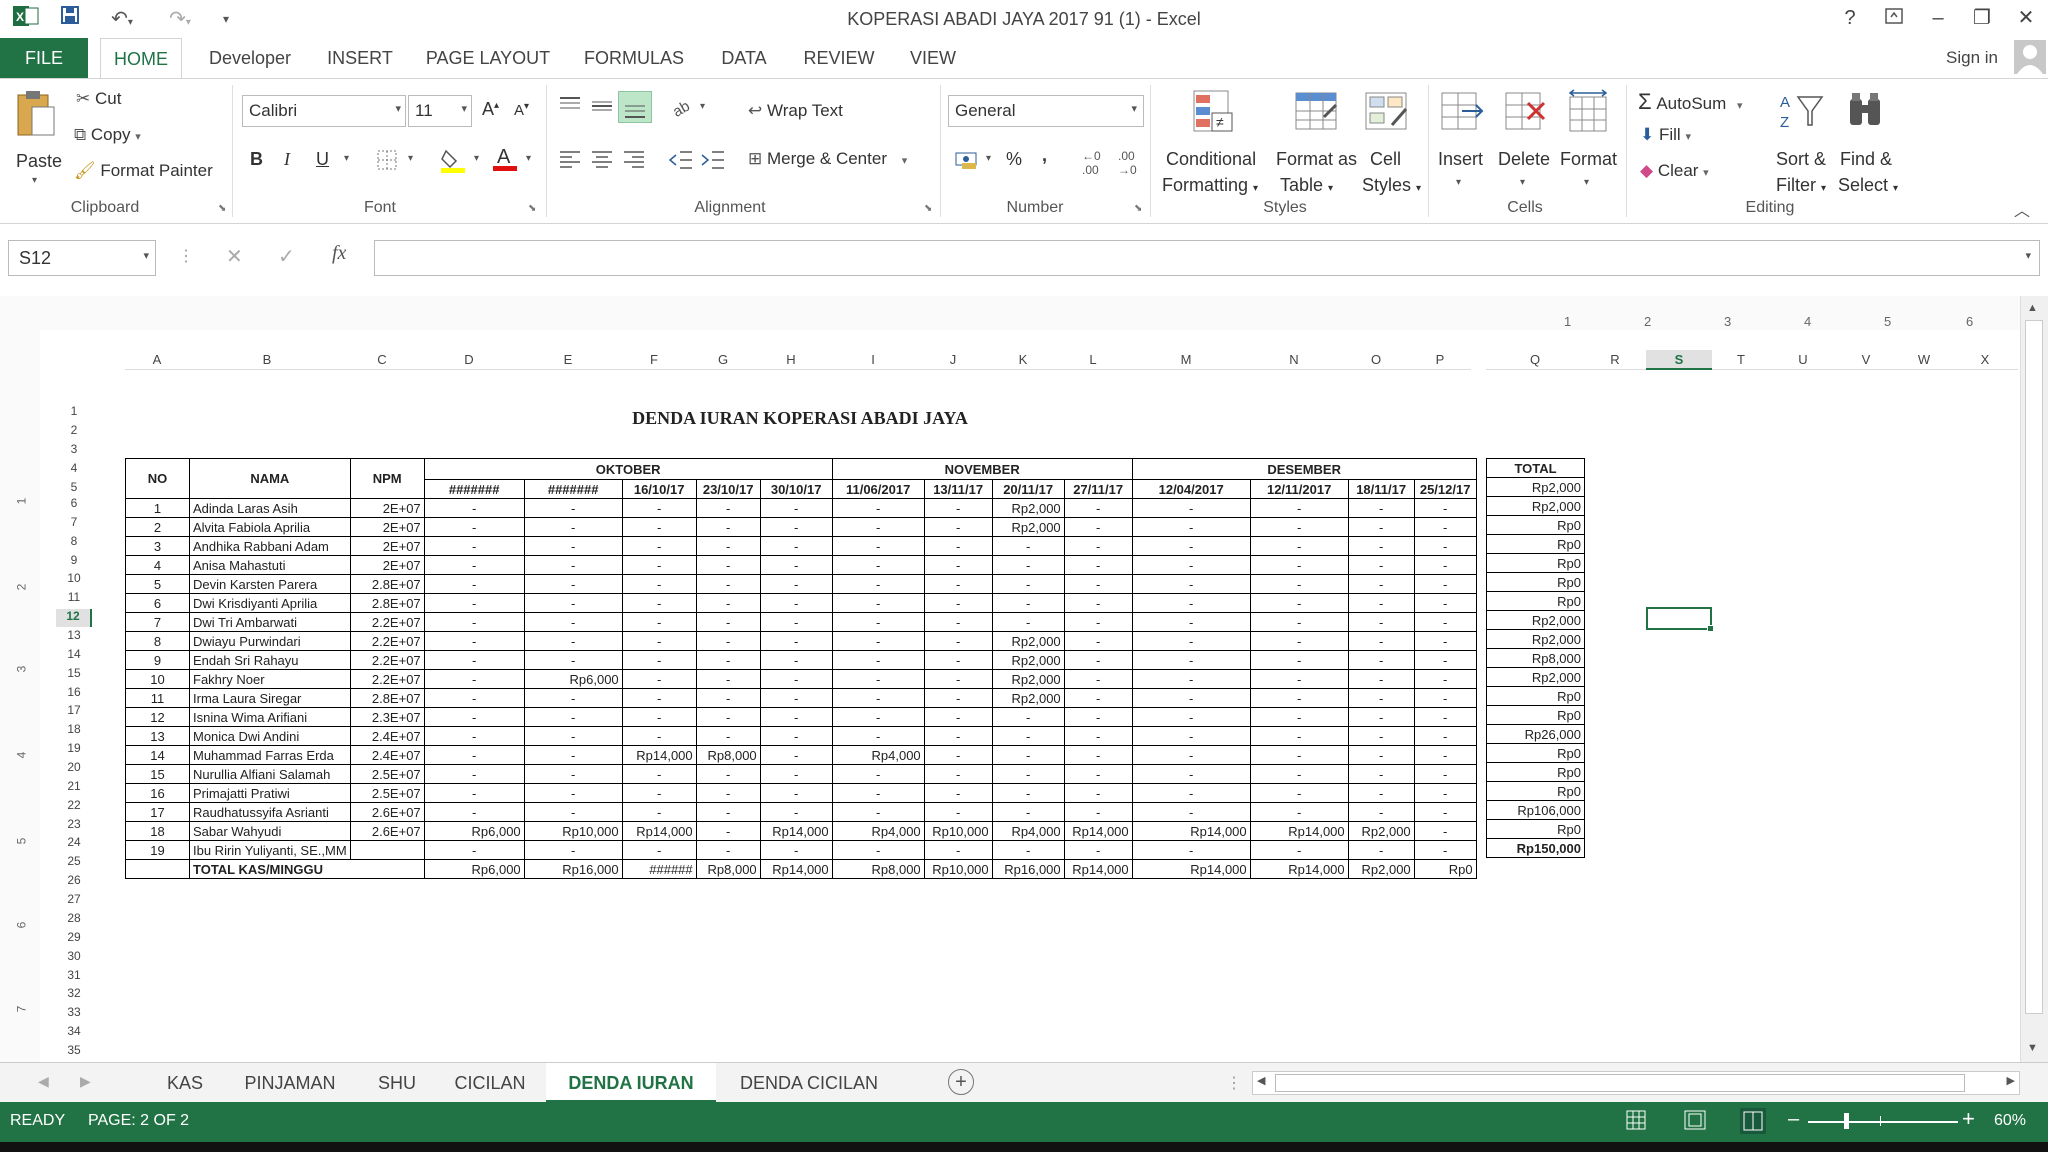 This screenshot has height=1152, width=2048. I want to click on insert-cells-button: Insert ▾, so click(1461, 142).